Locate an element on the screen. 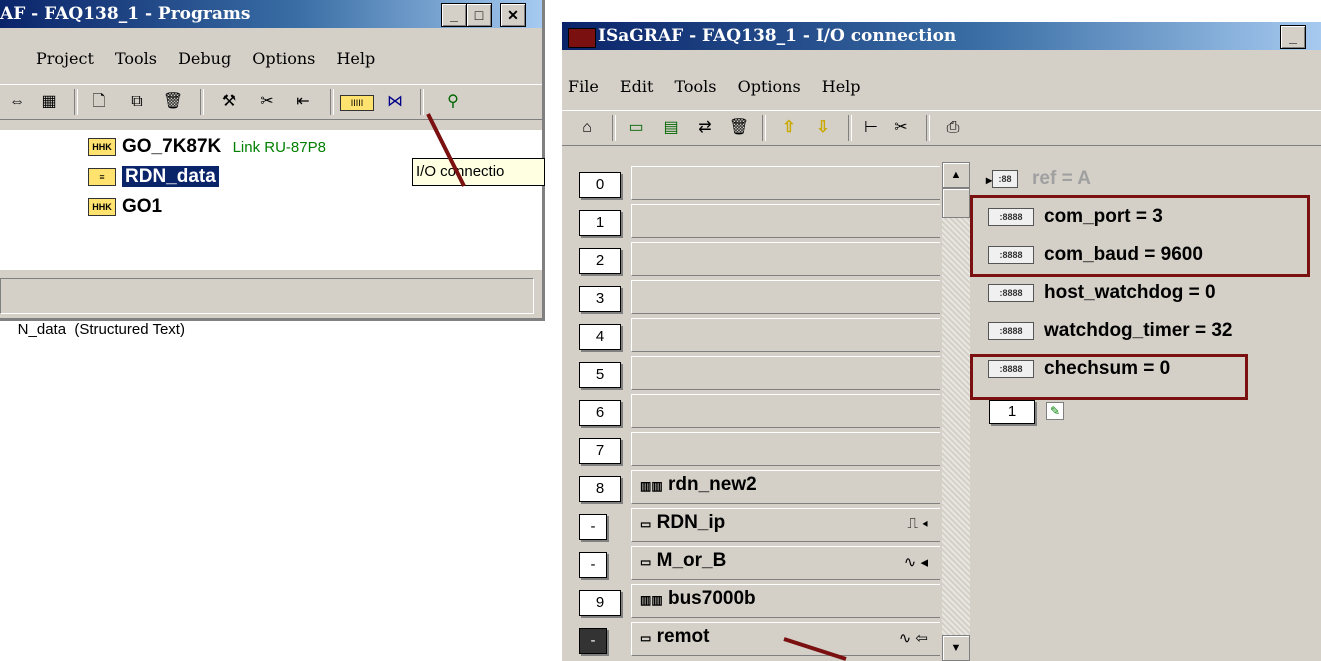  minimize-button: _ is located at coordinates (454, 15).